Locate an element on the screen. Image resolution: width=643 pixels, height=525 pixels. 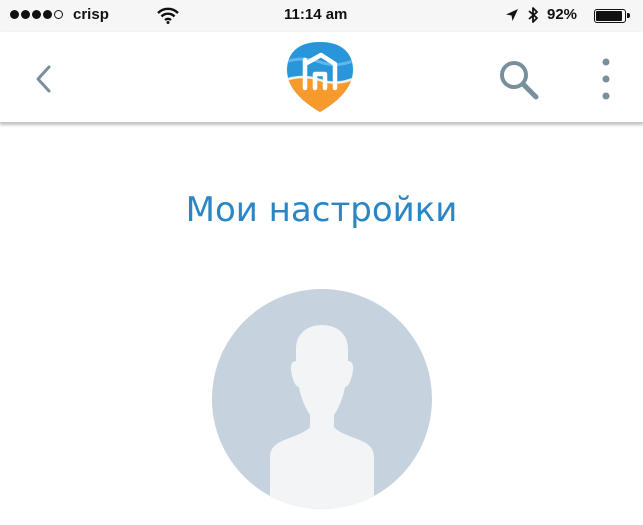
wifi-icon is located at coordinates (168, 15).